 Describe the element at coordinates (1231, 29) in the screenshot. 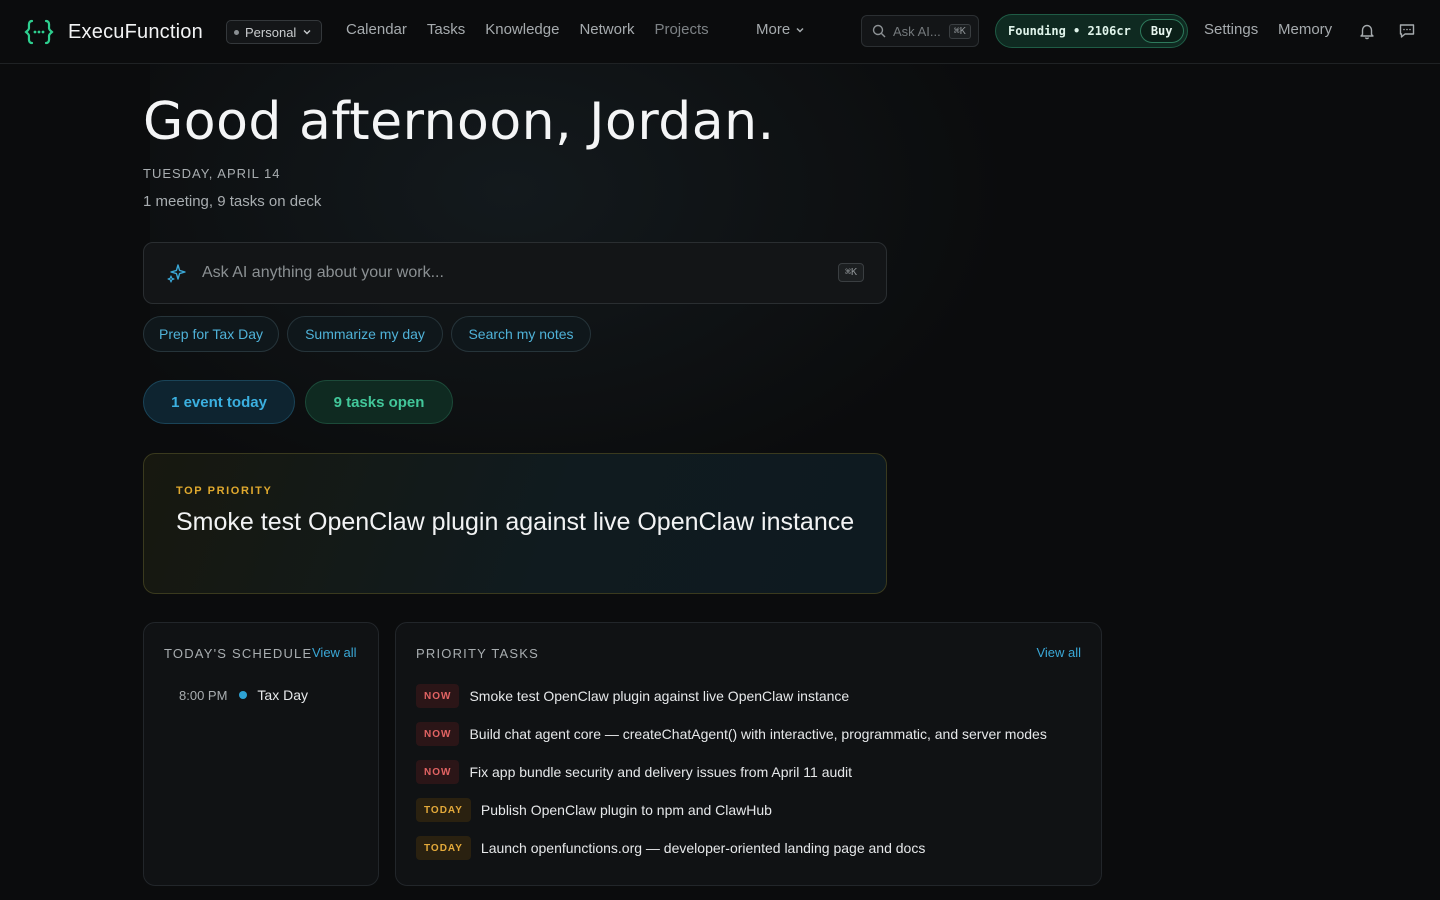

I see `settings-link: Settings` at that location.